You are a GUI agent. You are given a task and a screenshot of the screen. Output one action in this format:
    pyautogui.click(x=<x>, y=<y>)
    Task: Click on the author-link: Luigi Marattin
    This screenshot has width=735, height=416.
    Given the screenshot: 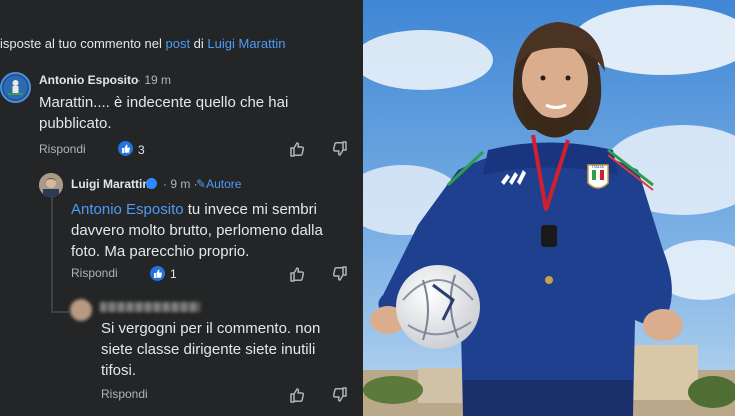 What is the action you would take?
    pyautogui.click(x=246, y=43)
    